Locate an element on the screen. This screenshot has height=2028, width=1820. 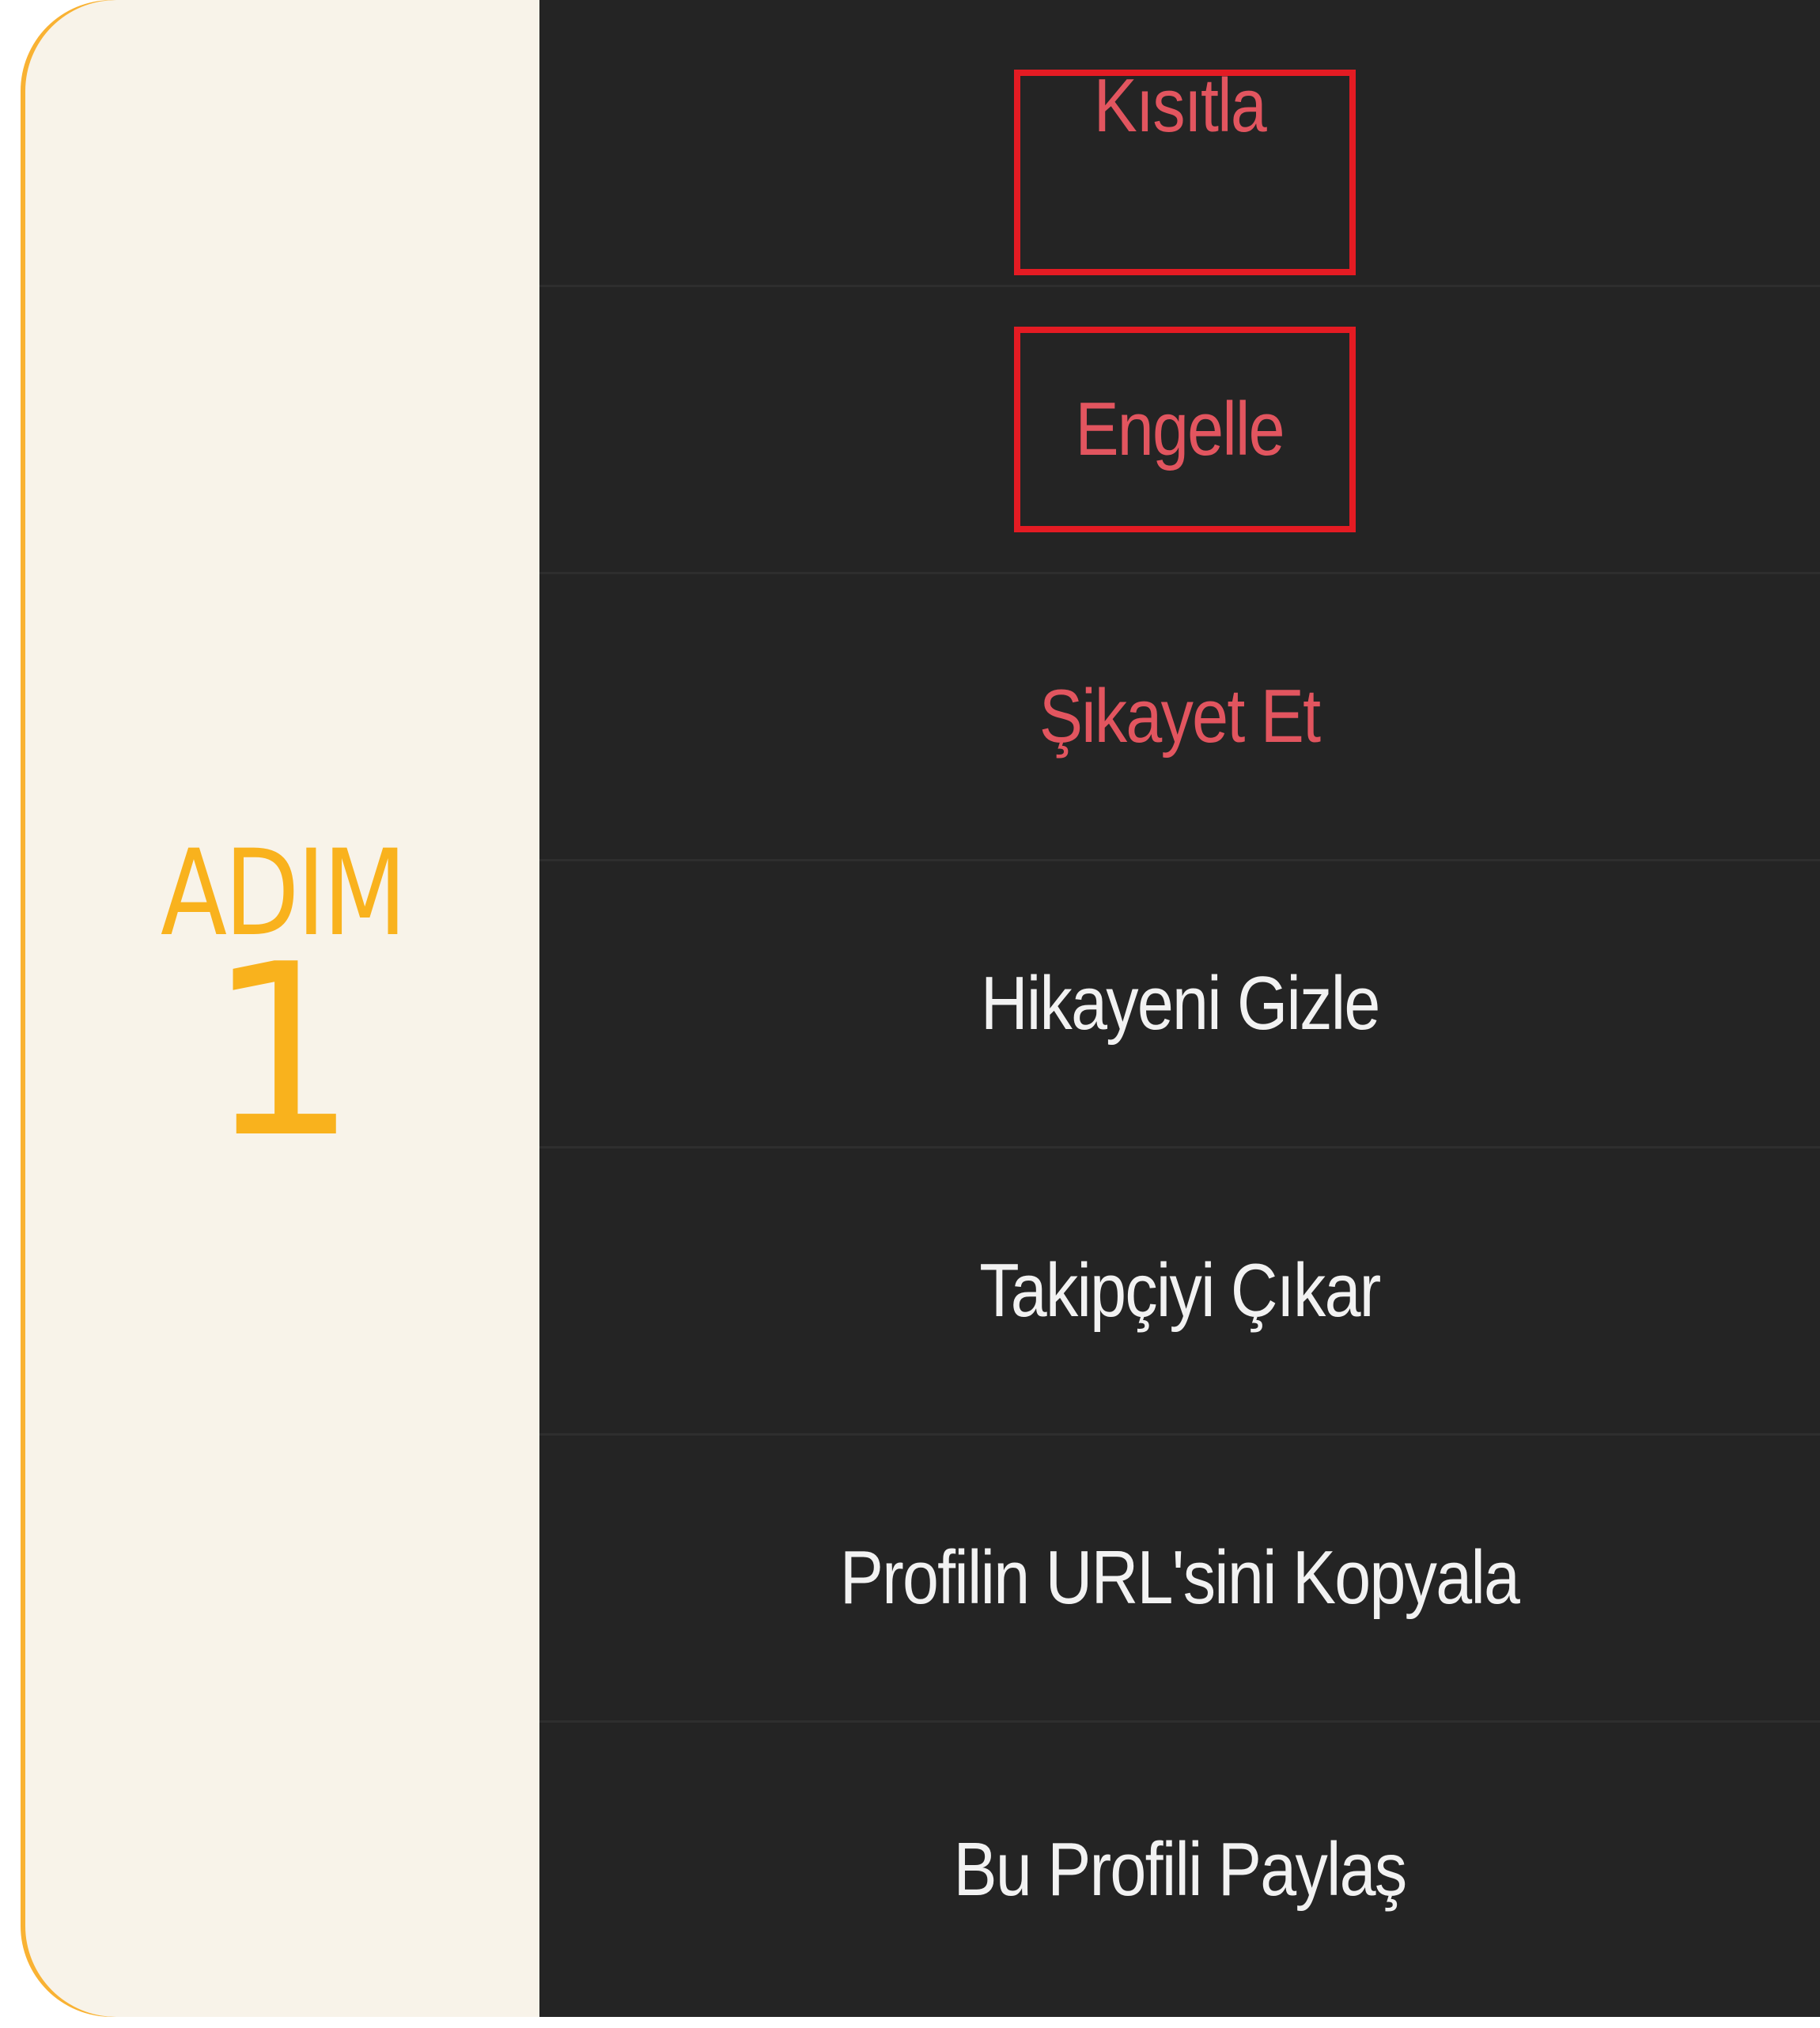
share-profile-button: Bu Profili Paylaş is located at coordinates (1179, 1870).